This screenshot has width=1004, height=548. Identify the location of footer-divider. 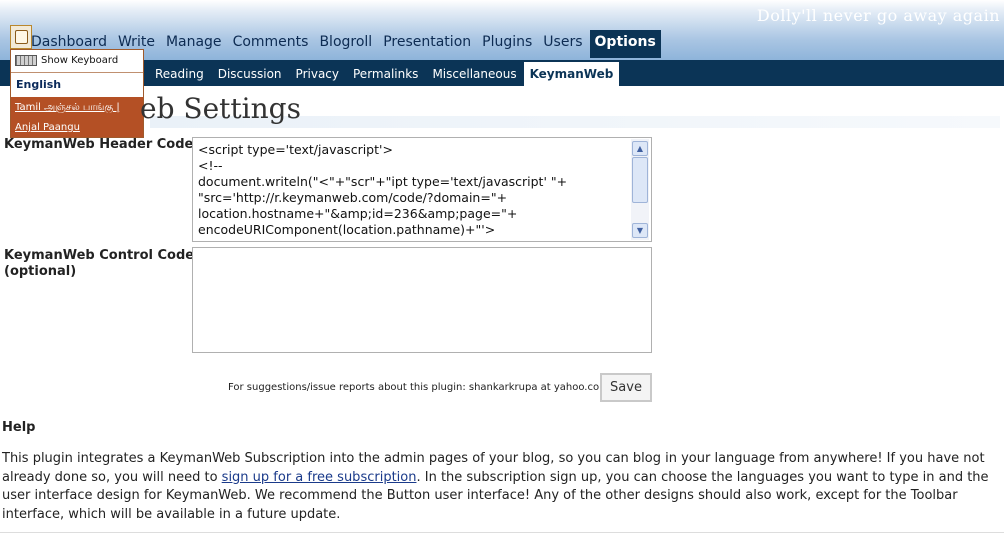
(502, 532).